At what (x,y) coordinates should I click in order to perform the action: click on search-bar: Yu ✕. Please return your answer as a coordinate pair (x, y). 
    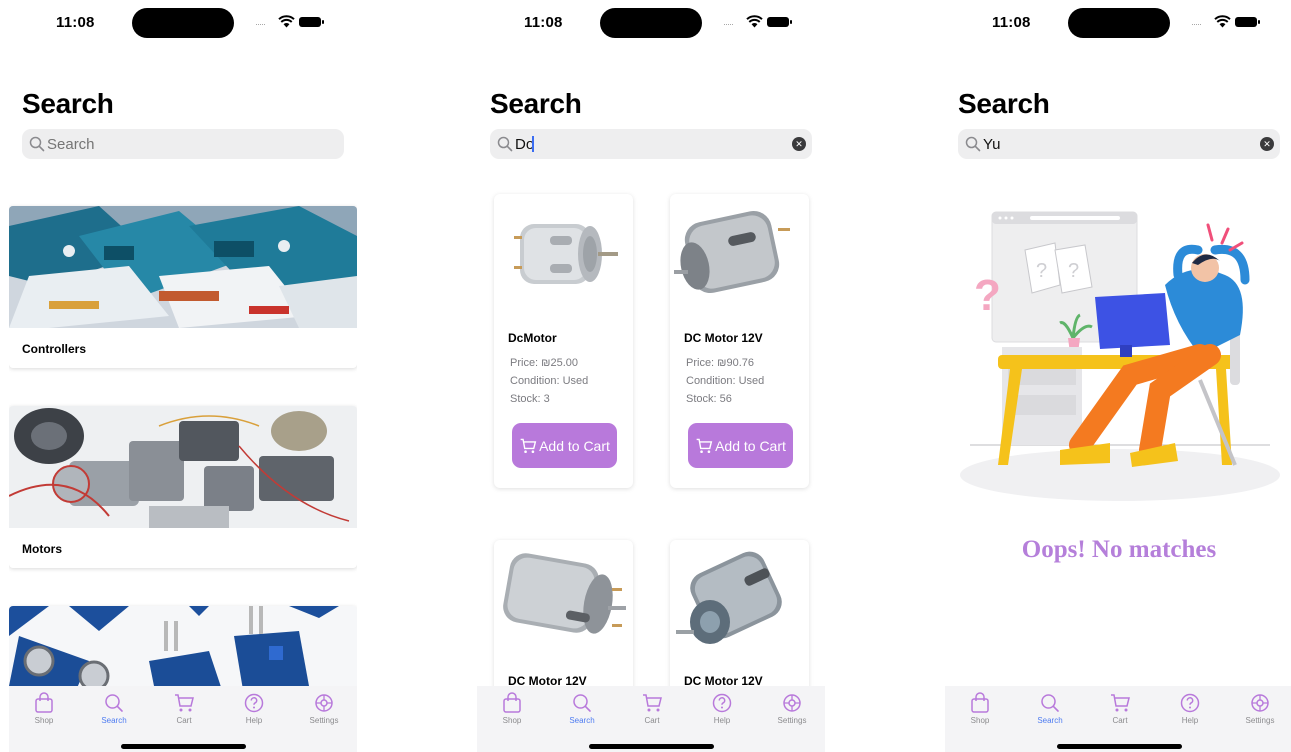
    Looking at the image, I should click on (1119, 144).